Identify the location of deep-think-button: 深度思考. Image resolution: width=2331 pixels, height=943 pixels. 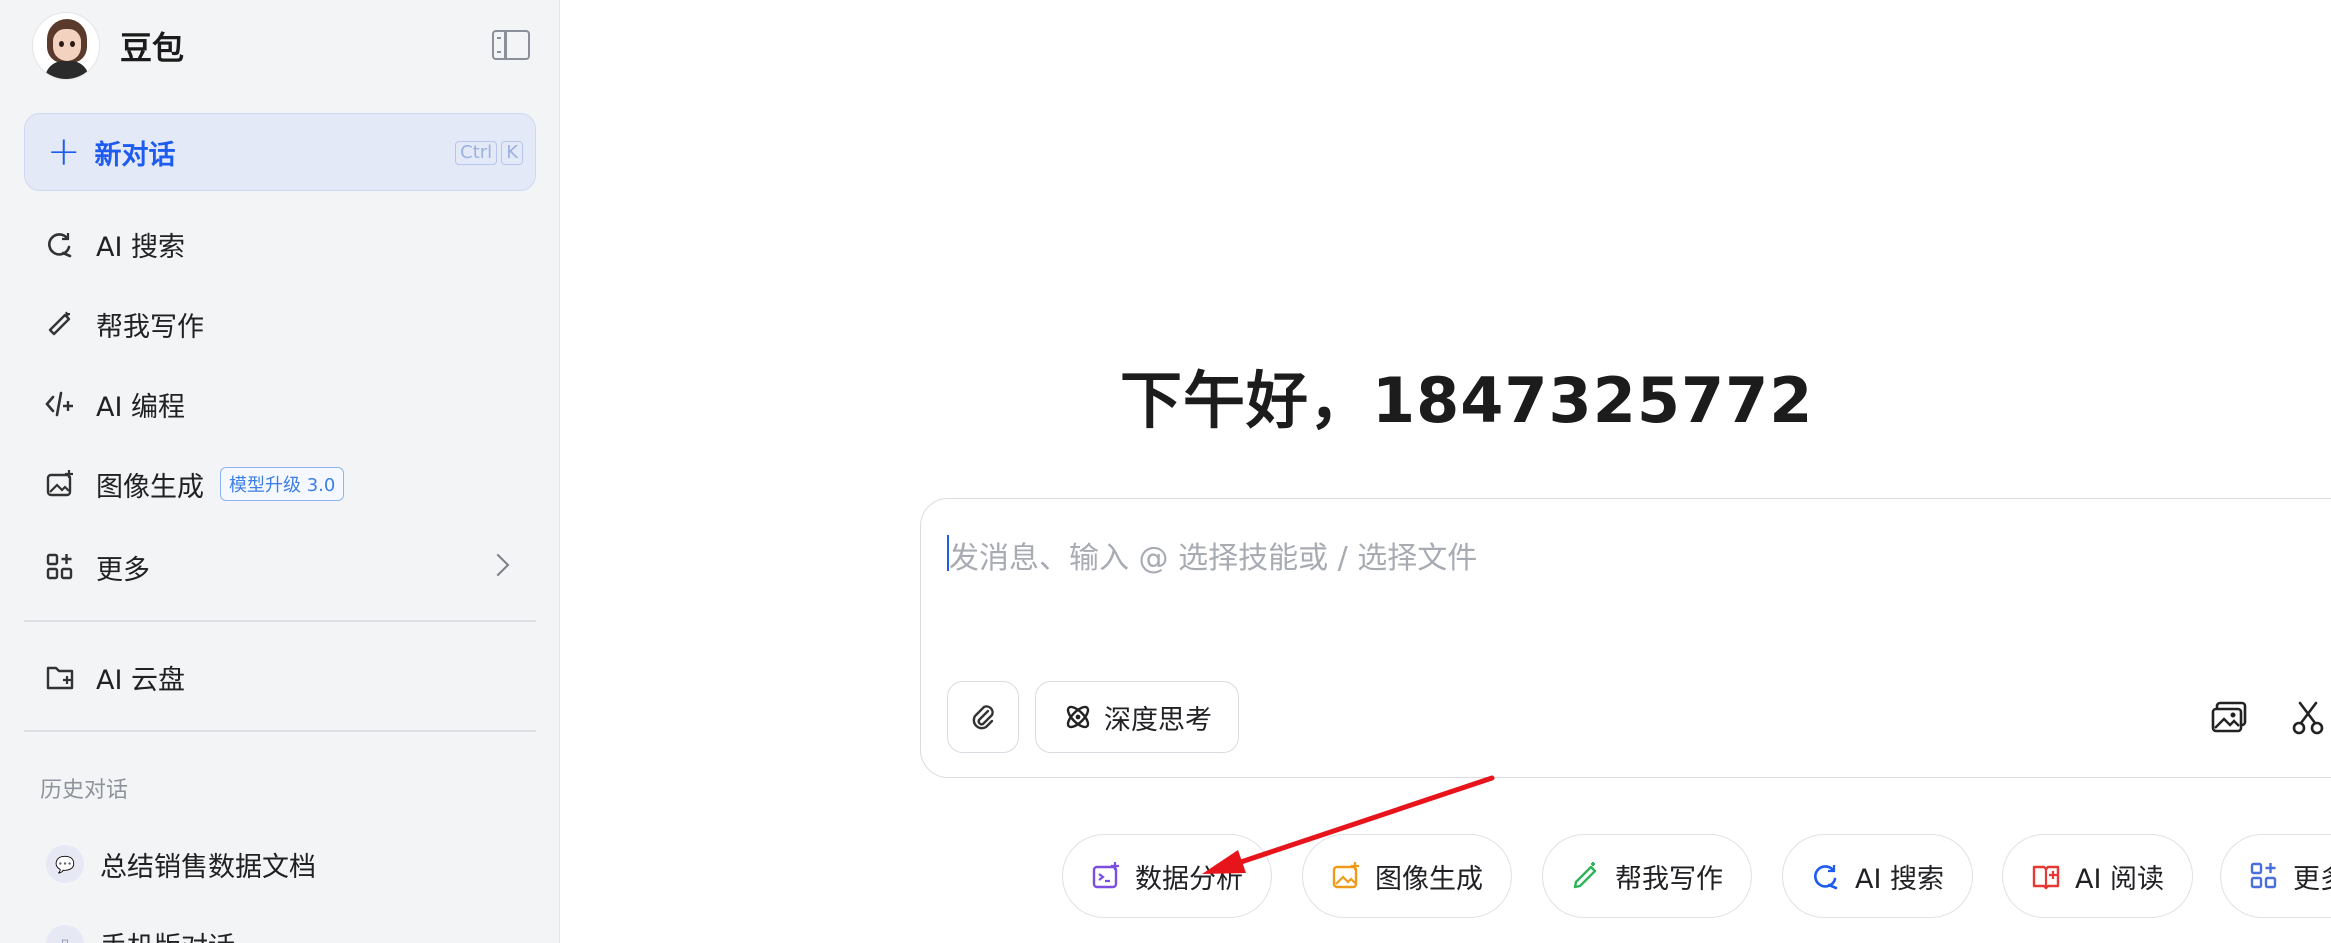
(1137, 717).